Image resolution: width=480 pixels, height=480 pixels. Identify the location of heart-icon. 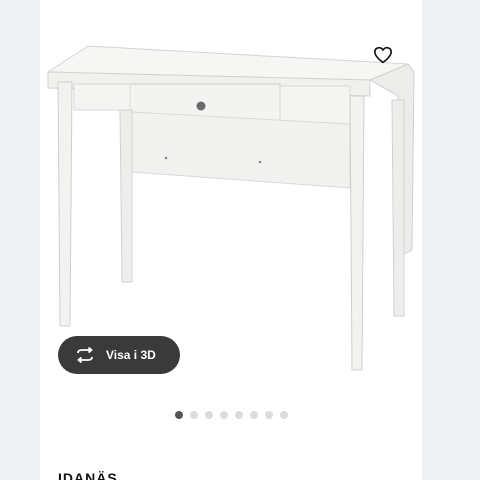
(383, 55).